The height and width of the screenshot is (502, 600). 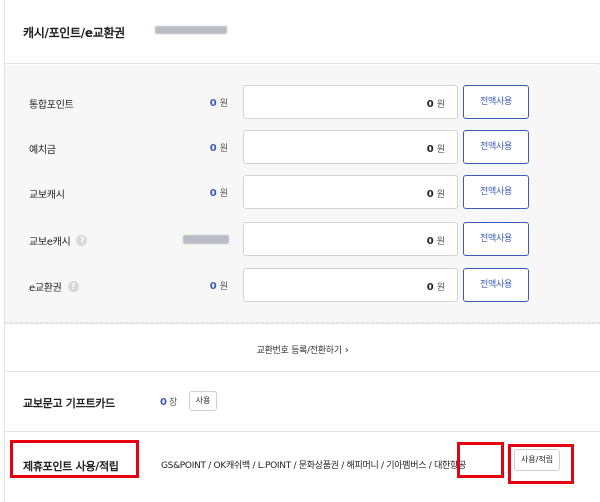 I want to click on row-e-voucher: e교환권? 0원 0원 전액사용, so click(x=302, y=285).